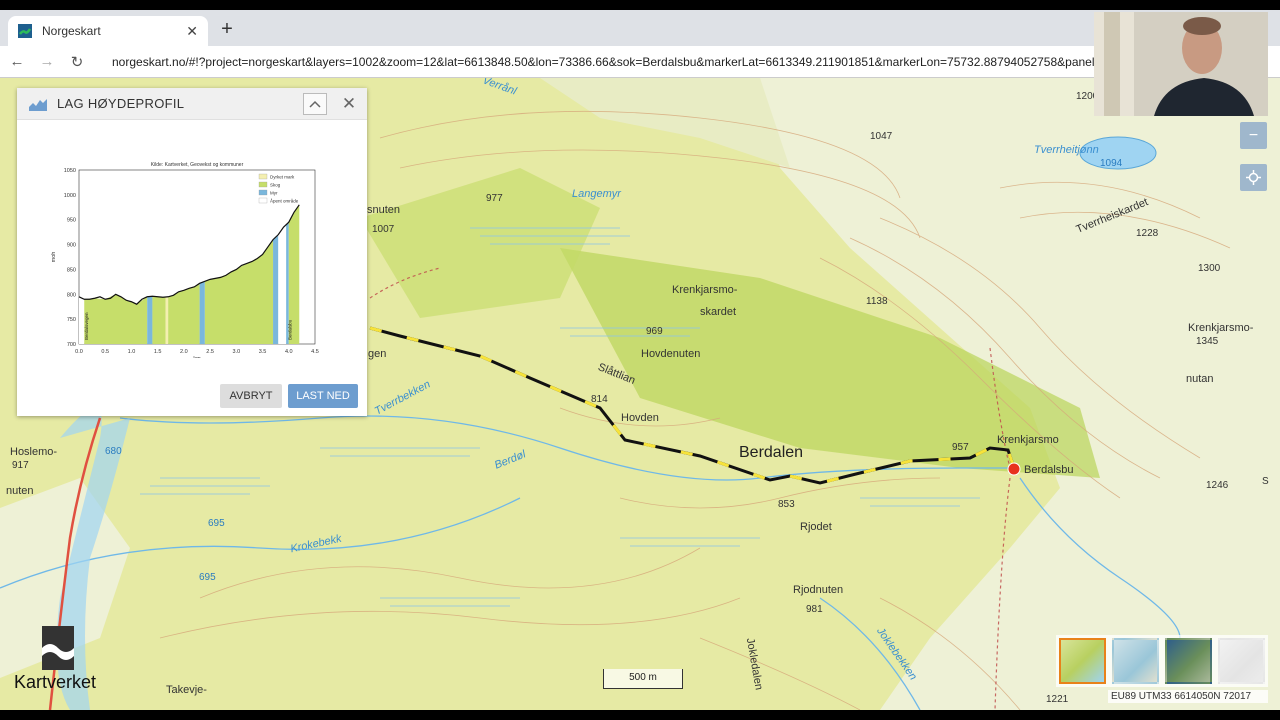 This screenshot has height=720, width=1280. Describe the element at coordinates (216, 523) in the screenshot. I see `map-label-695a: 695` at that location.